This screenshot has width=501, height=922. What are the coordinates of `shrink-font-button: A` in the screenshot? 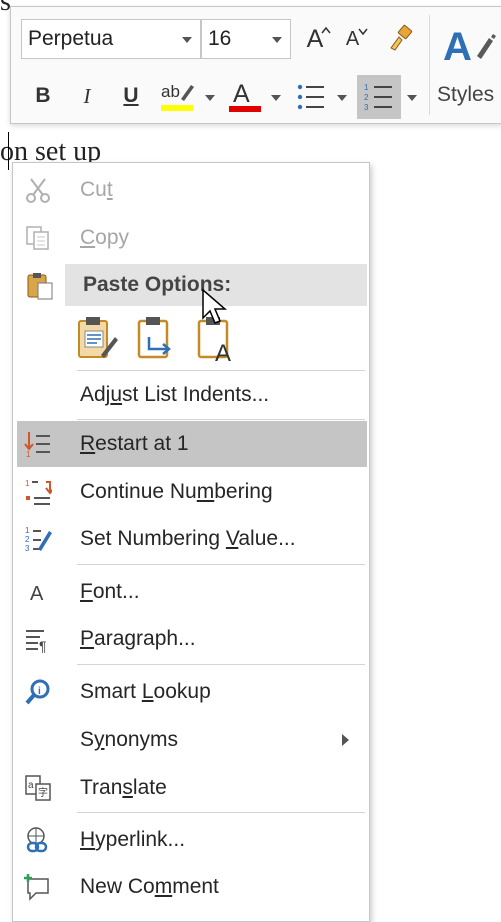 It's located at (357, 39).